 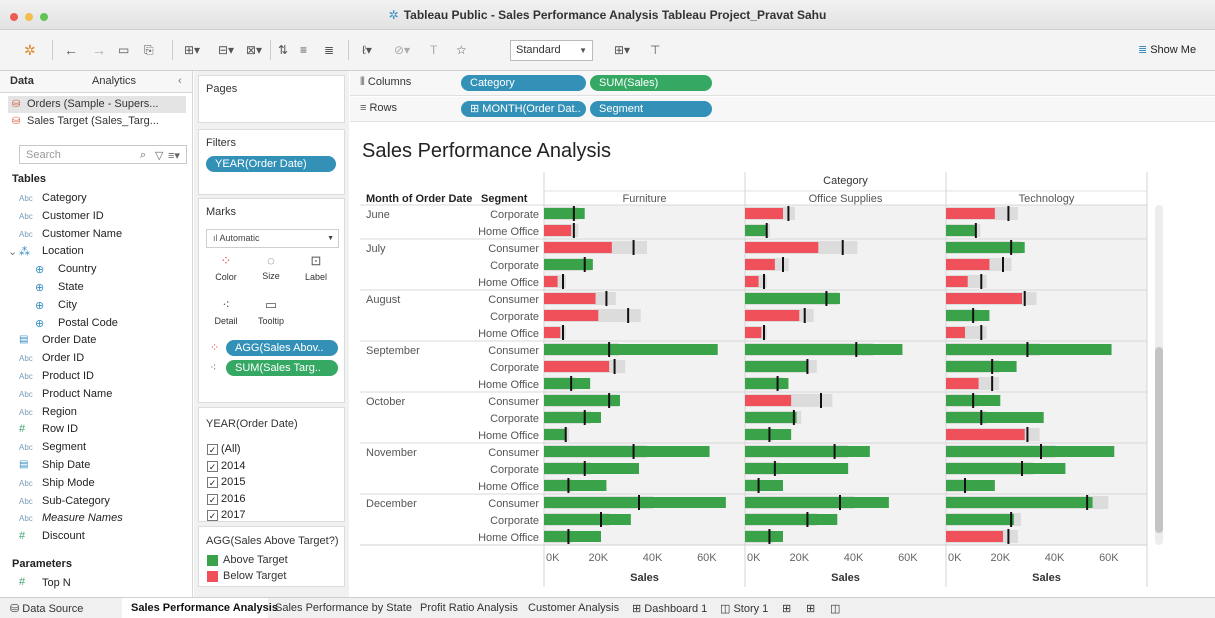 What do you see at coordinates (622, 50) in the screenshot?
I see `show-cards-icon: ⊞▾` at bounding box center [622, 50].